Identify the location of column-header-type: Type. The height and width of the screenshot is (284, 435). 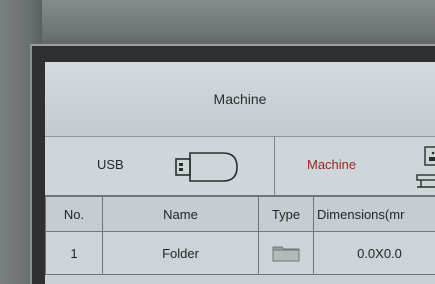
(286, 214).